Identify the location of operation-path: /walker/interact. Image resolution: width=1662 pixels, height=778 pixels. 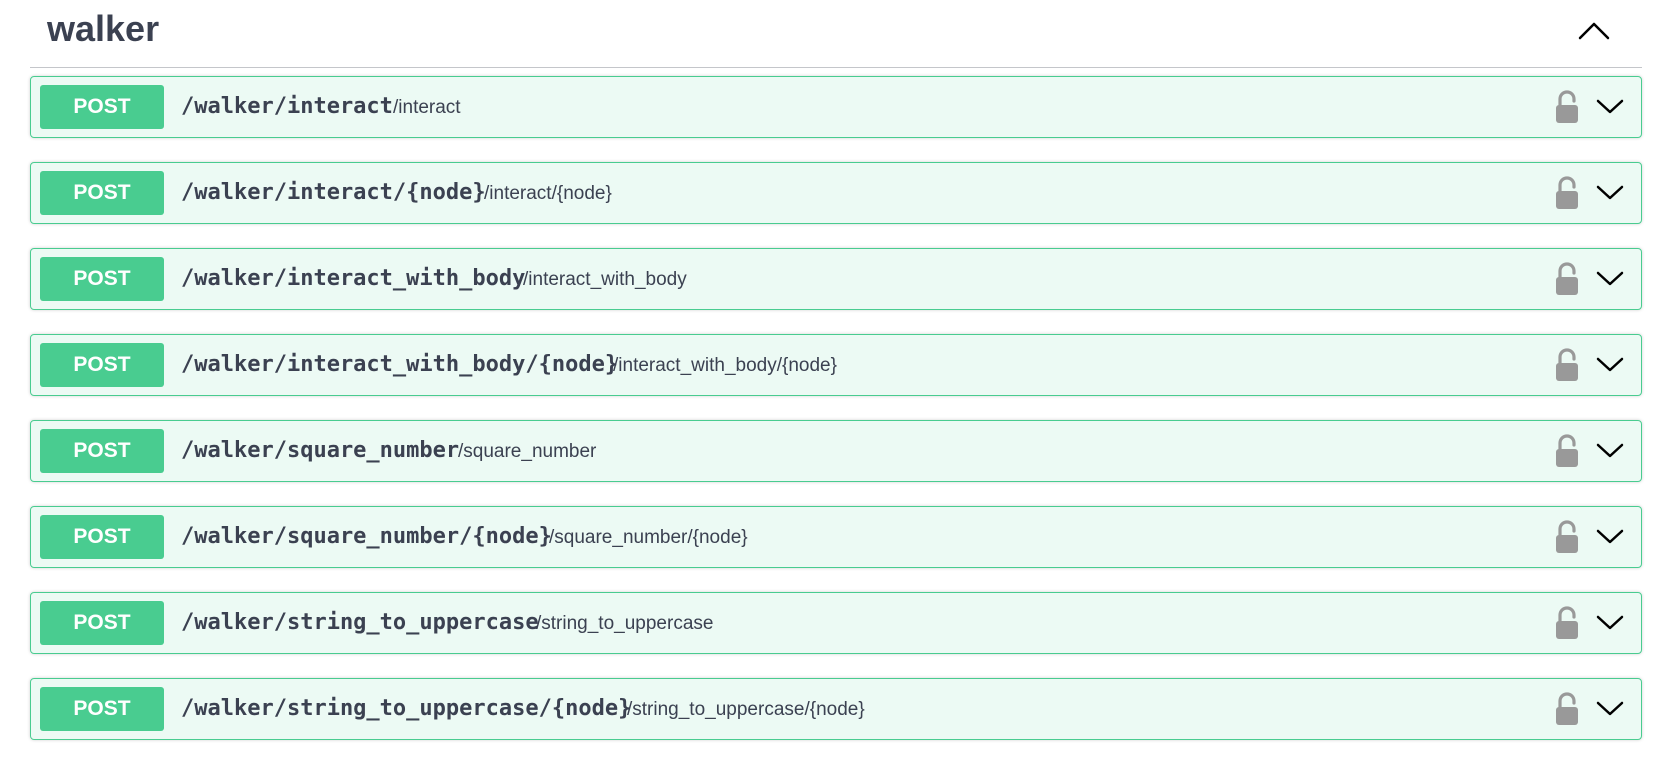
(287, 106).